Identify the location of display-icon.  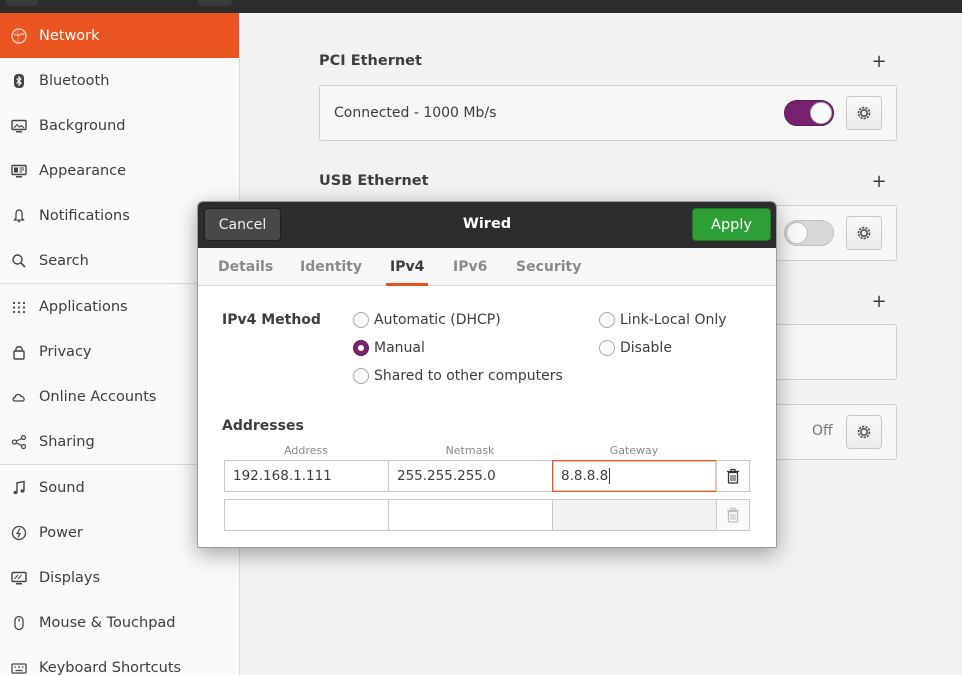
(19, 578).